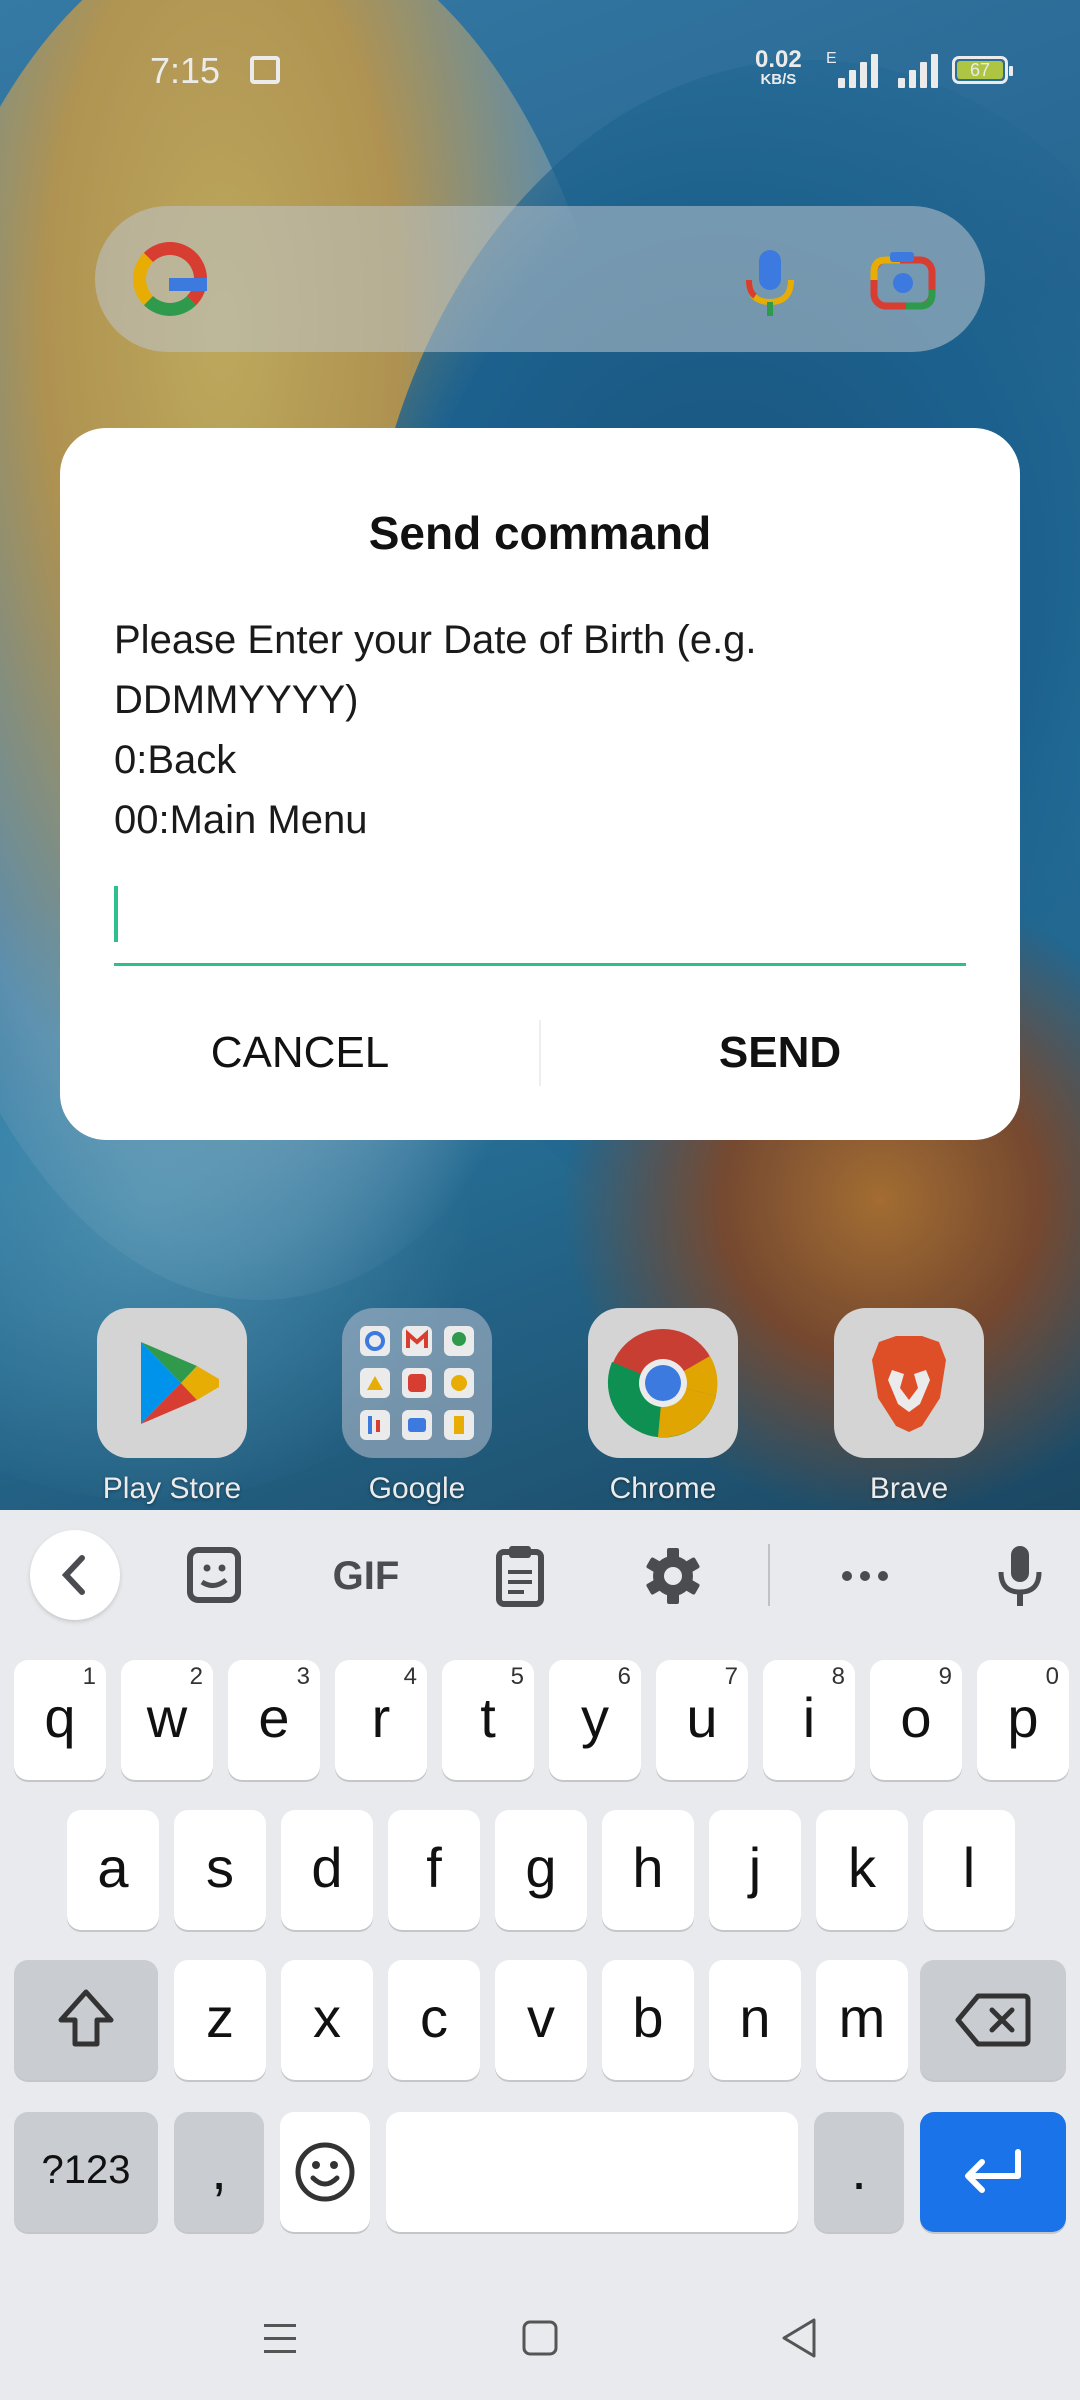 Image resolution: width=1080 pixels, height=2400 pixels. I want to click on key-c: c, so click(434, 2020).